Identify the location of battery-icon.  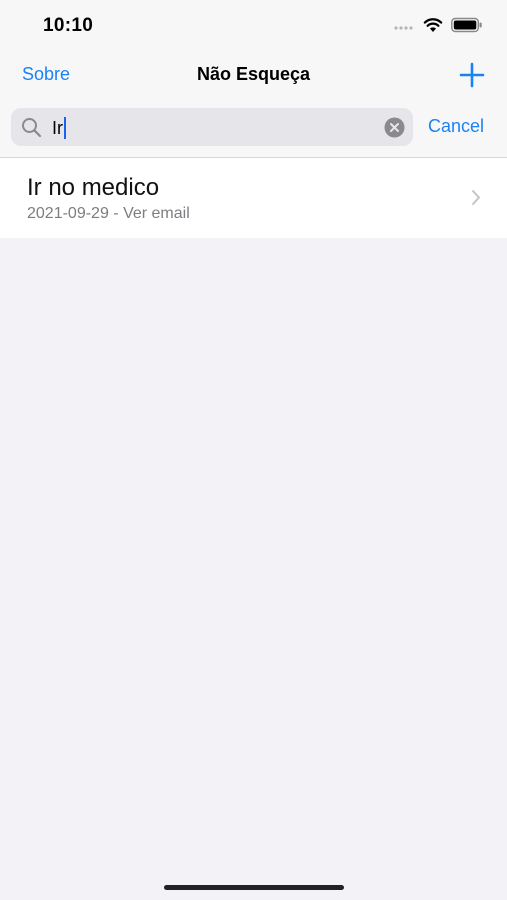
(466, 25).